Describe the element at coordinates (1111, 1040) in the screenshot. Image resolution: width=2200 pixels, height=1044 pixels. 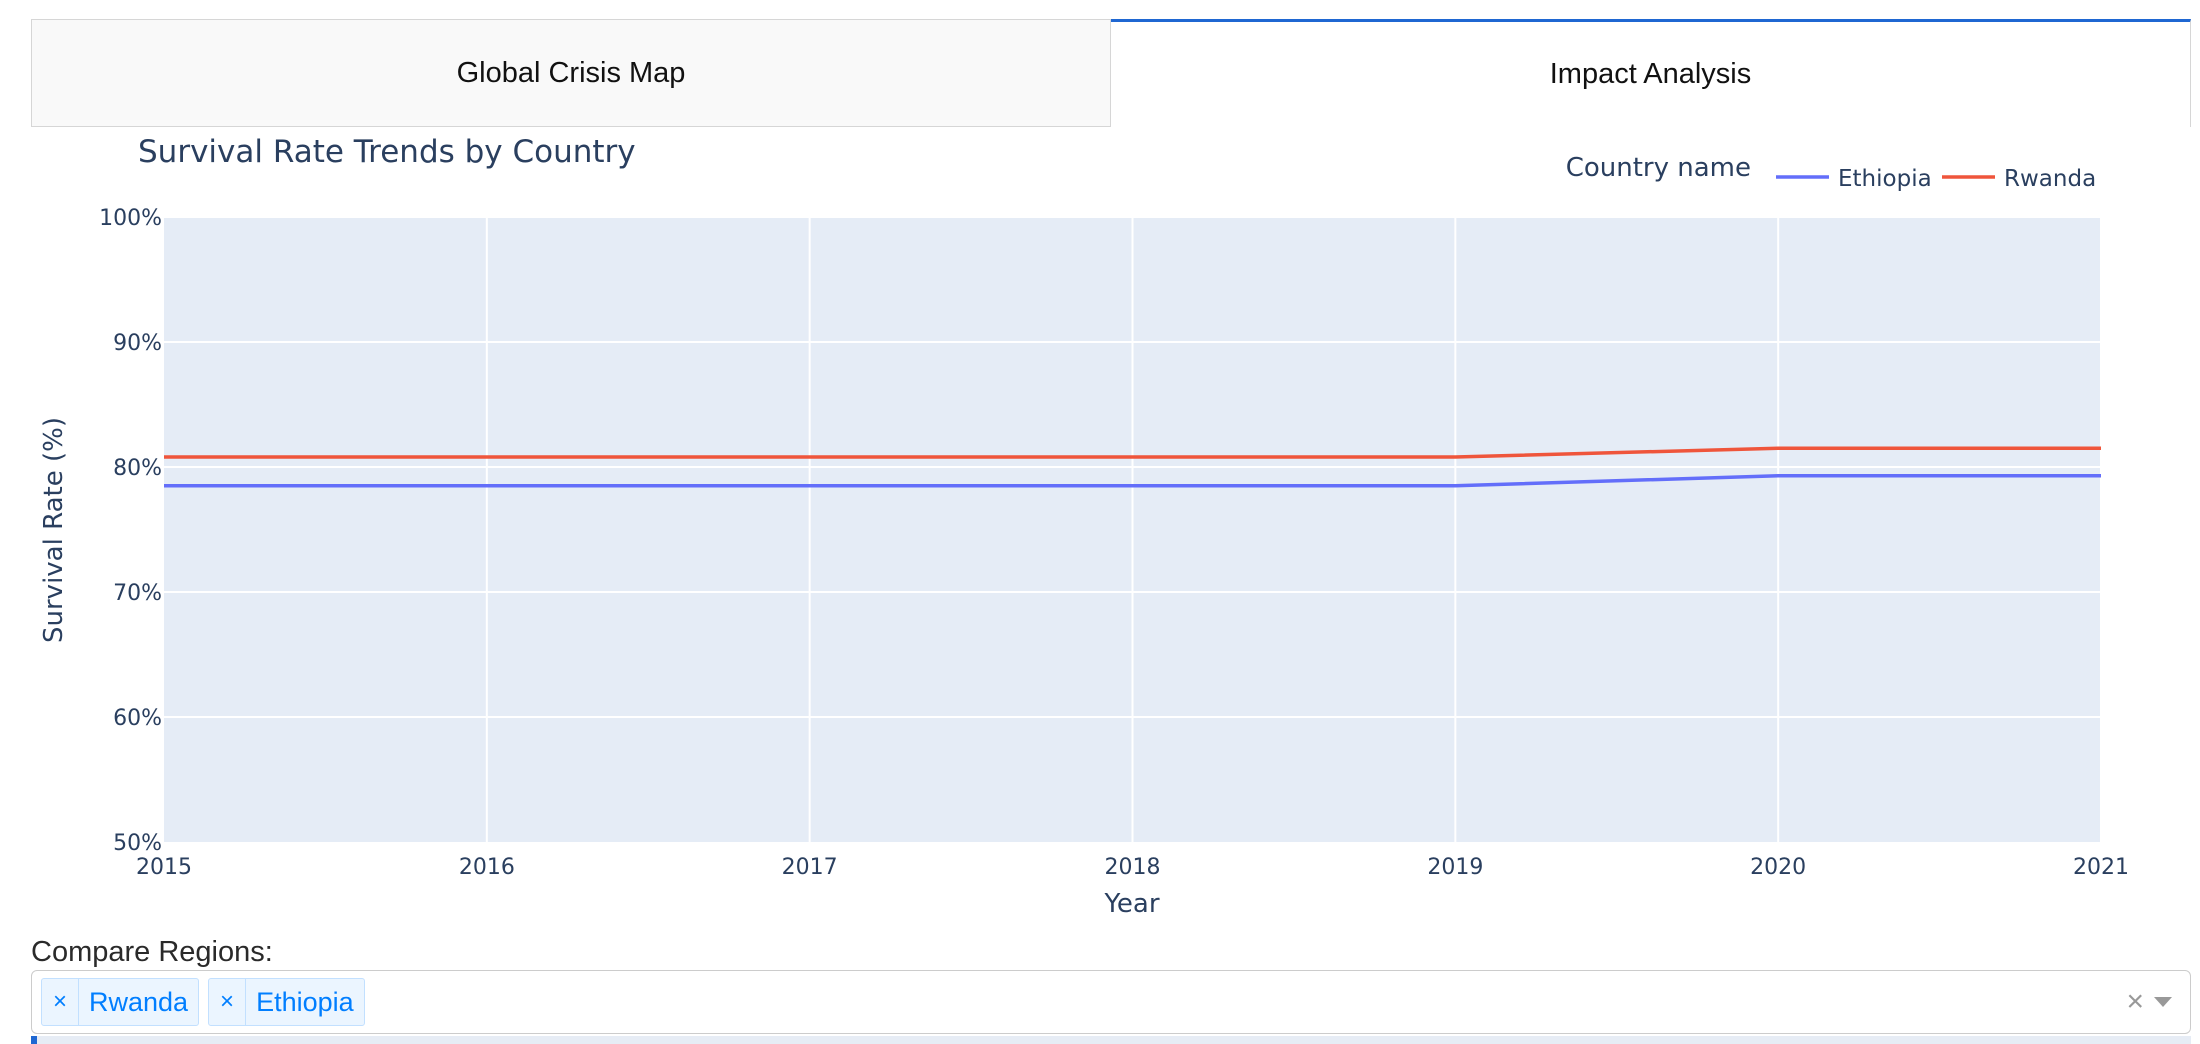
I see `bottom-edge-bar` at that location.